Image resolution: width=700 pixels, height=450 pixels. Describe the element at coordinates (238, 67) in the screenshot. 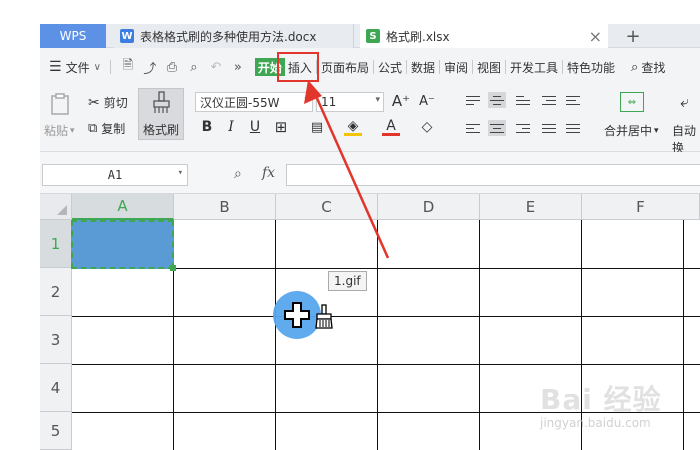

I see `more-icon: »` at that location.